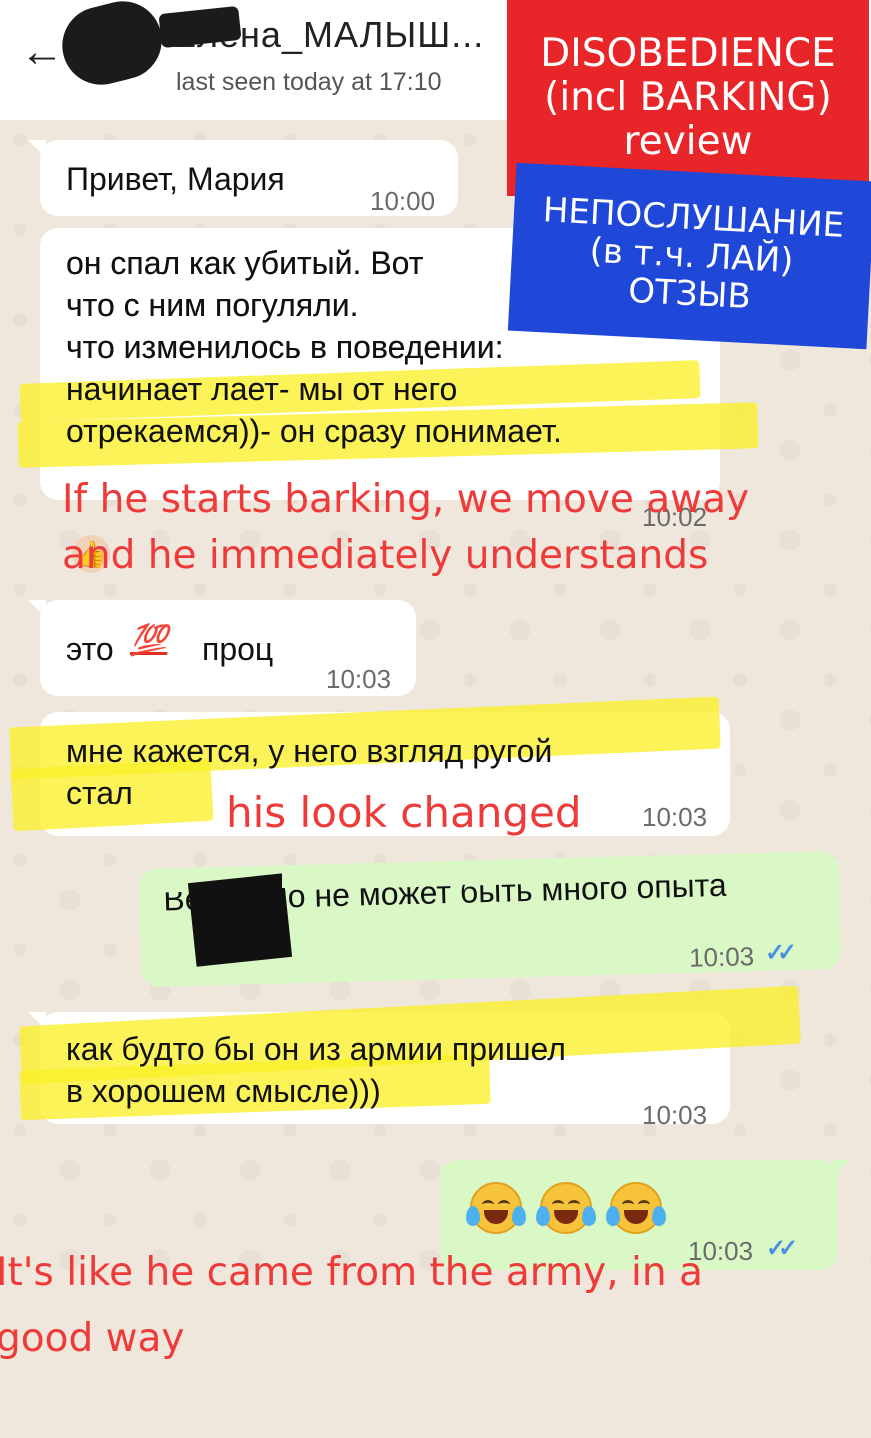  I want to click on back-arrow-icon: ←, so click(42, 52).